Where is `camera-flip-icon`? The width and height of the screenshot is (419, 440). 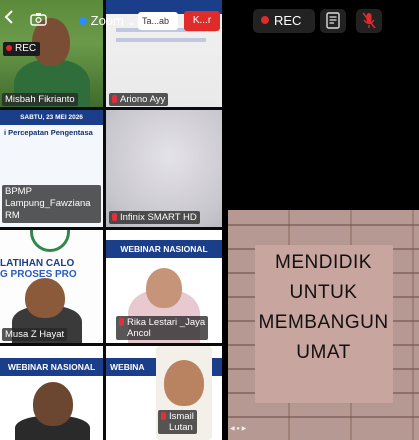 camera-flip-icon is located at coordinates (38, 20).